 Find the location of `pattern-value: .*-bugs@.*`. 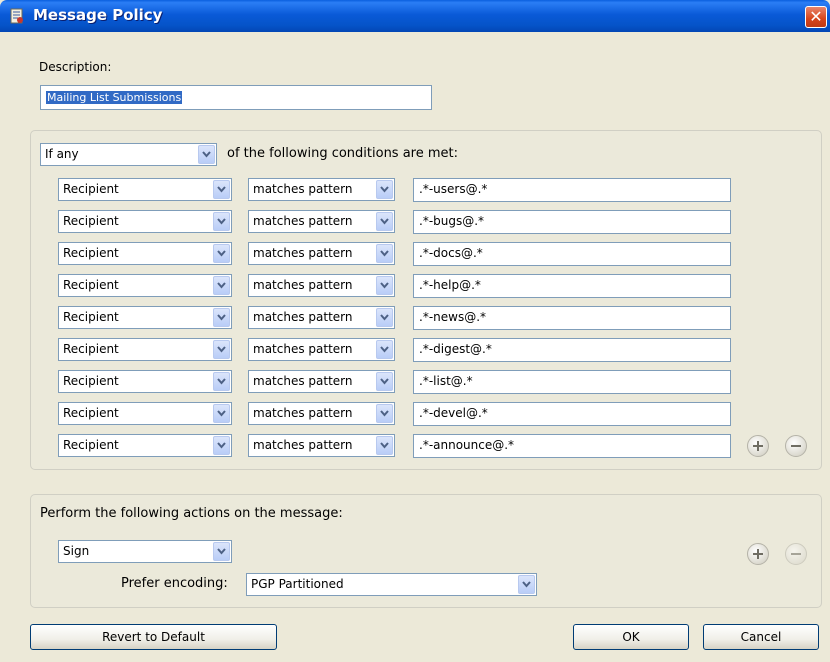

pattern-value: .*-bugs@.* is located at coordinates (452, 221).